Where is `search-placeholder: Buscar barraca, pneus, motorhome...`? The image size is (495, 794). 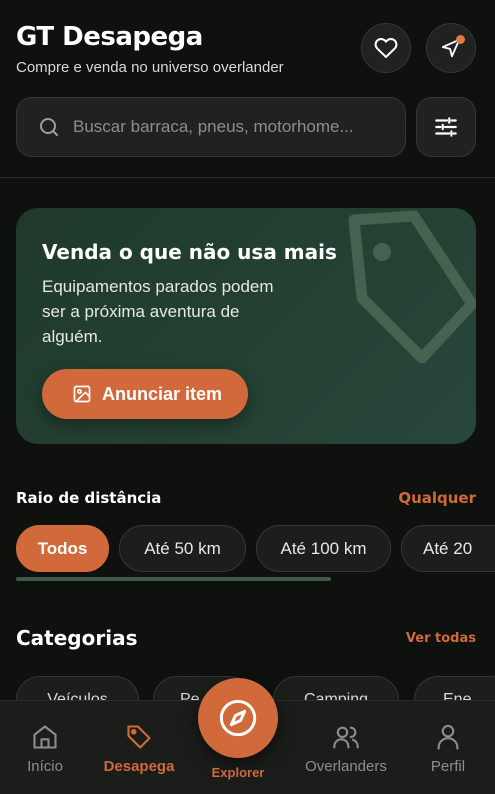 search-placeholder: Buscar barraca, pneus, motorhome... is located at coordinates (213, 126).